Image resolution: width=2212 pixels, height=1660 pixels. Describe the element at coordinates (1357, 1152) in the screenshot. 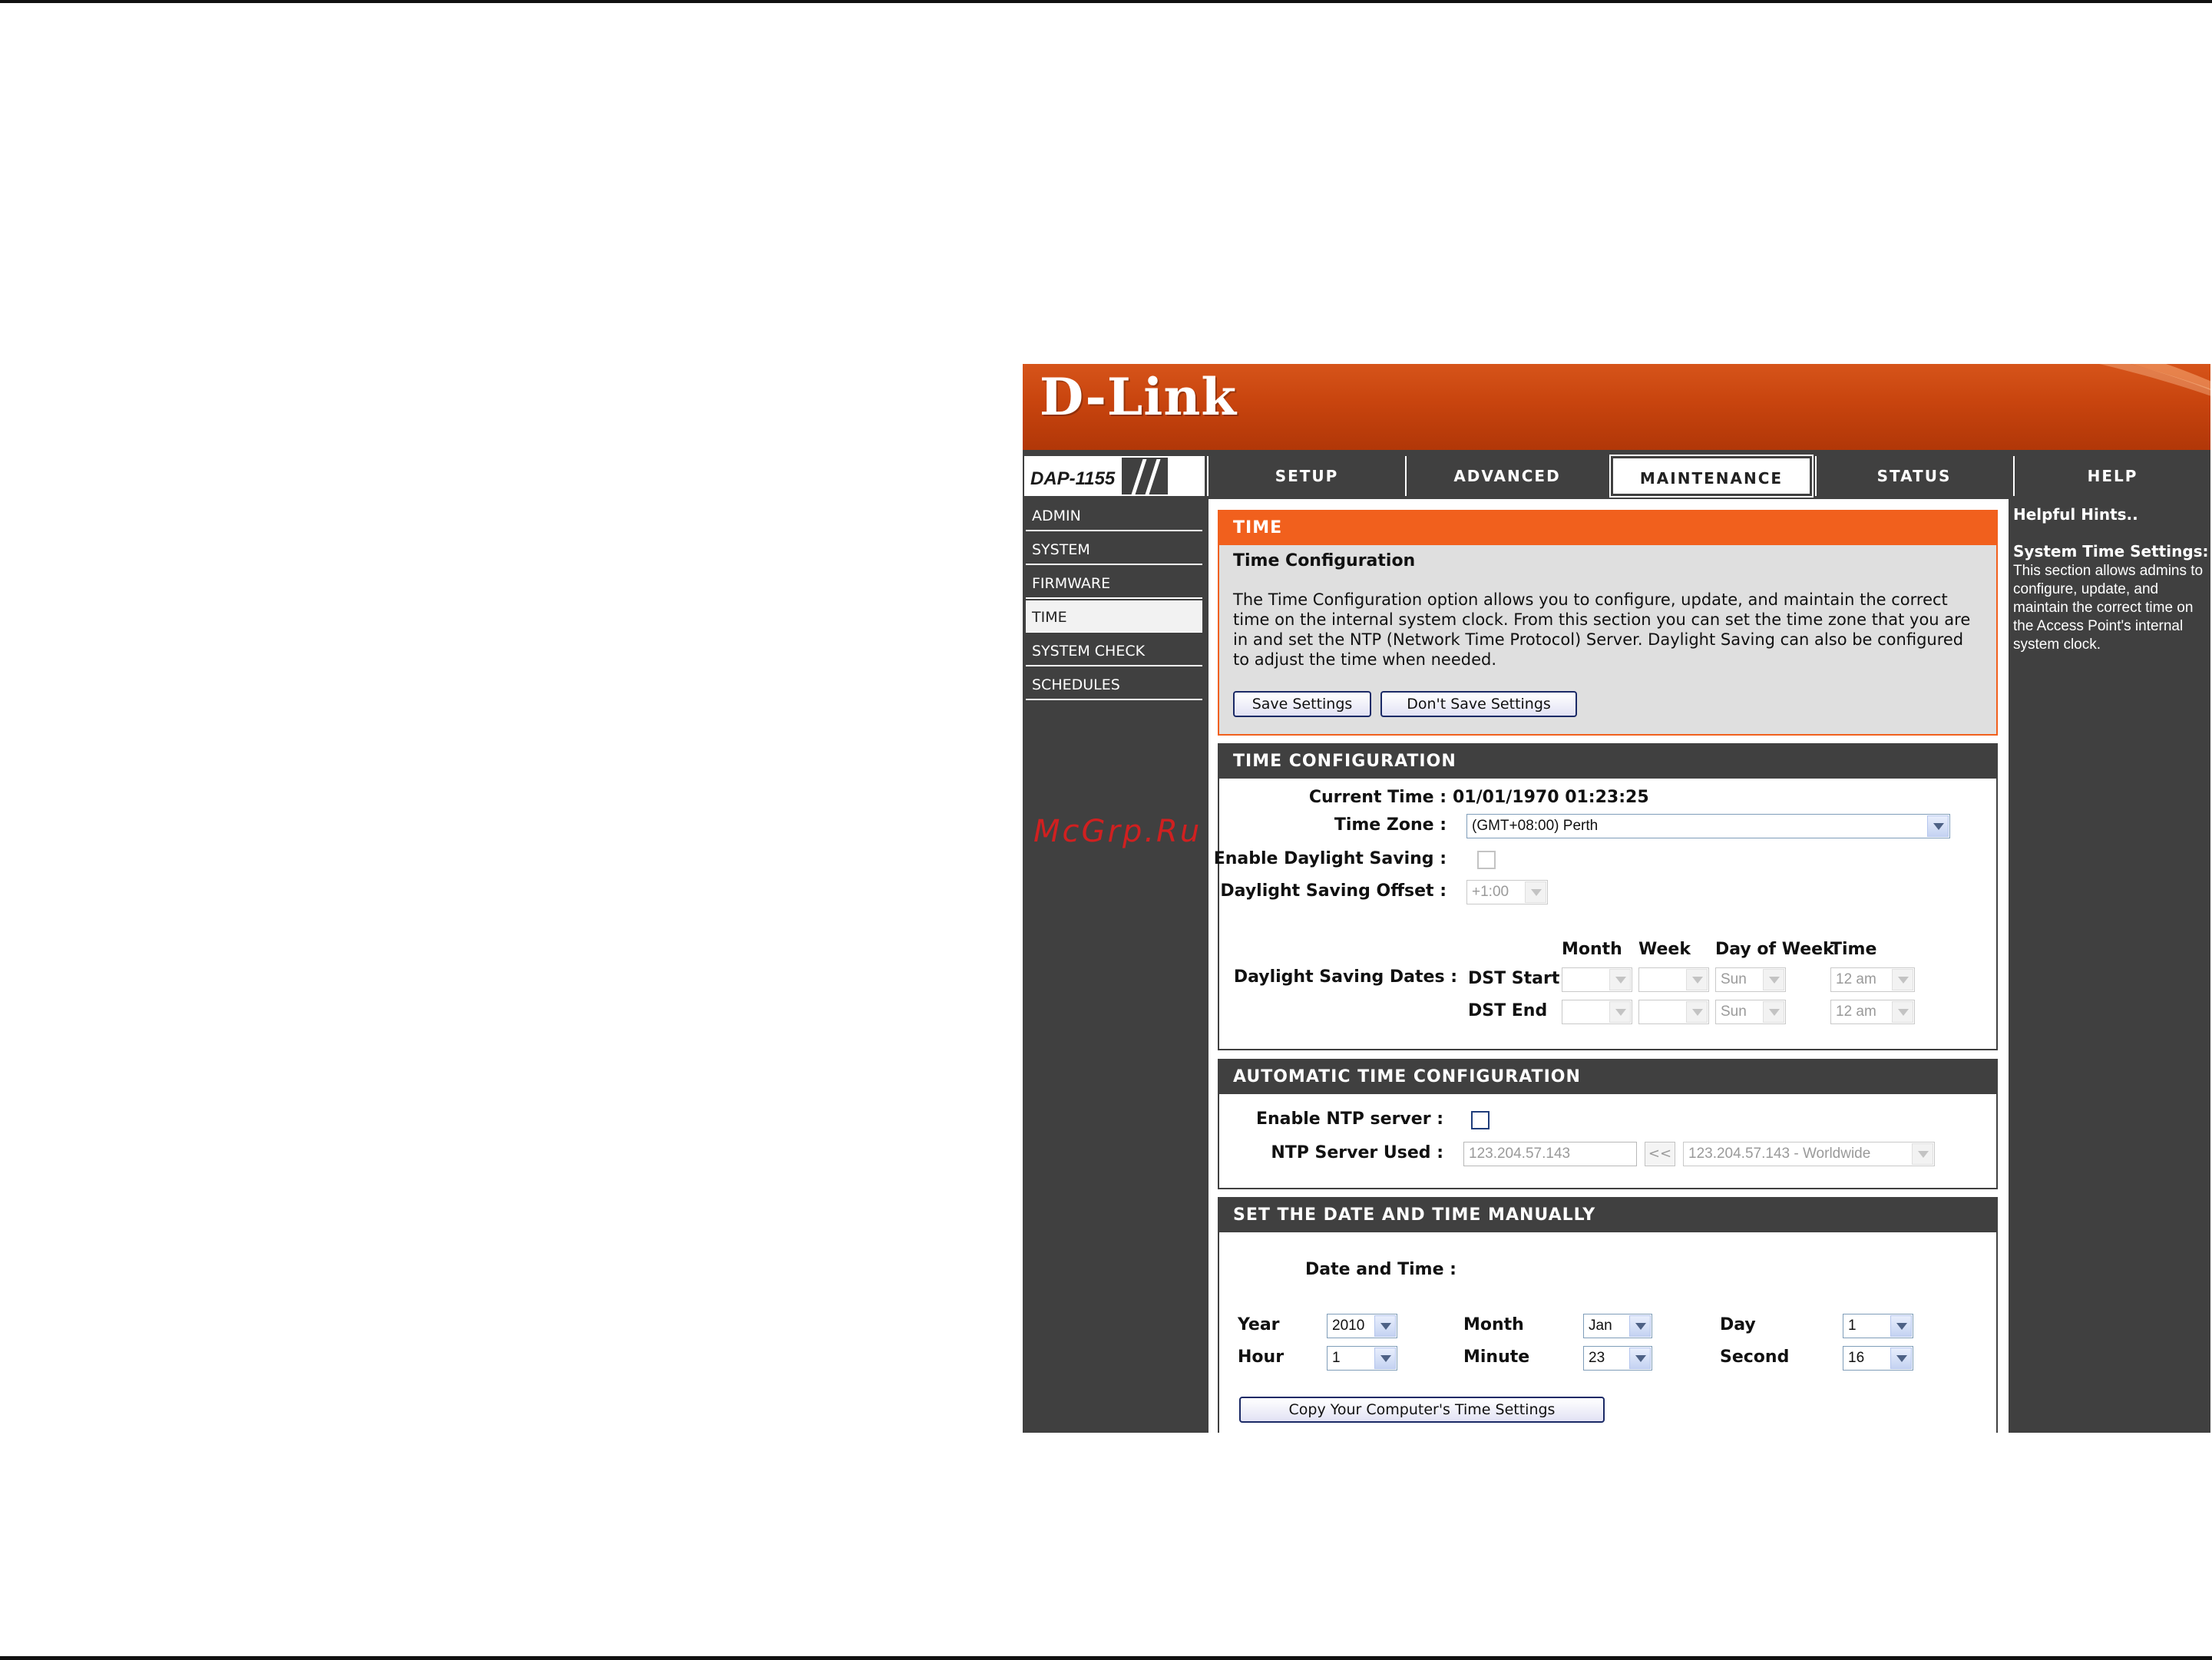

I see `ntp-server-used-label: NTP Server Used :` at that location.